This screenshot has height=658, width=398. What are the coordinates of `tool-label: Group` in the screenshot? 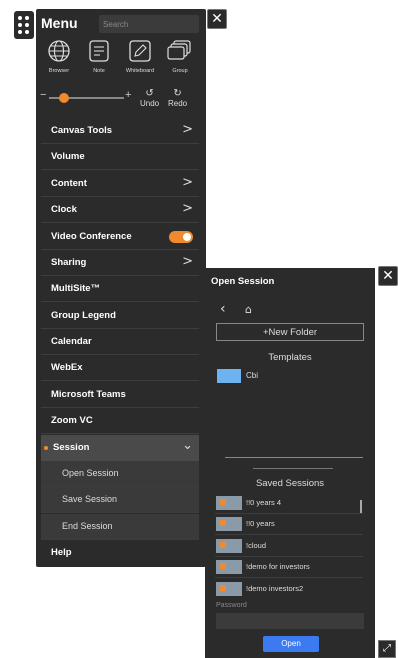 It's located at (180, 71).